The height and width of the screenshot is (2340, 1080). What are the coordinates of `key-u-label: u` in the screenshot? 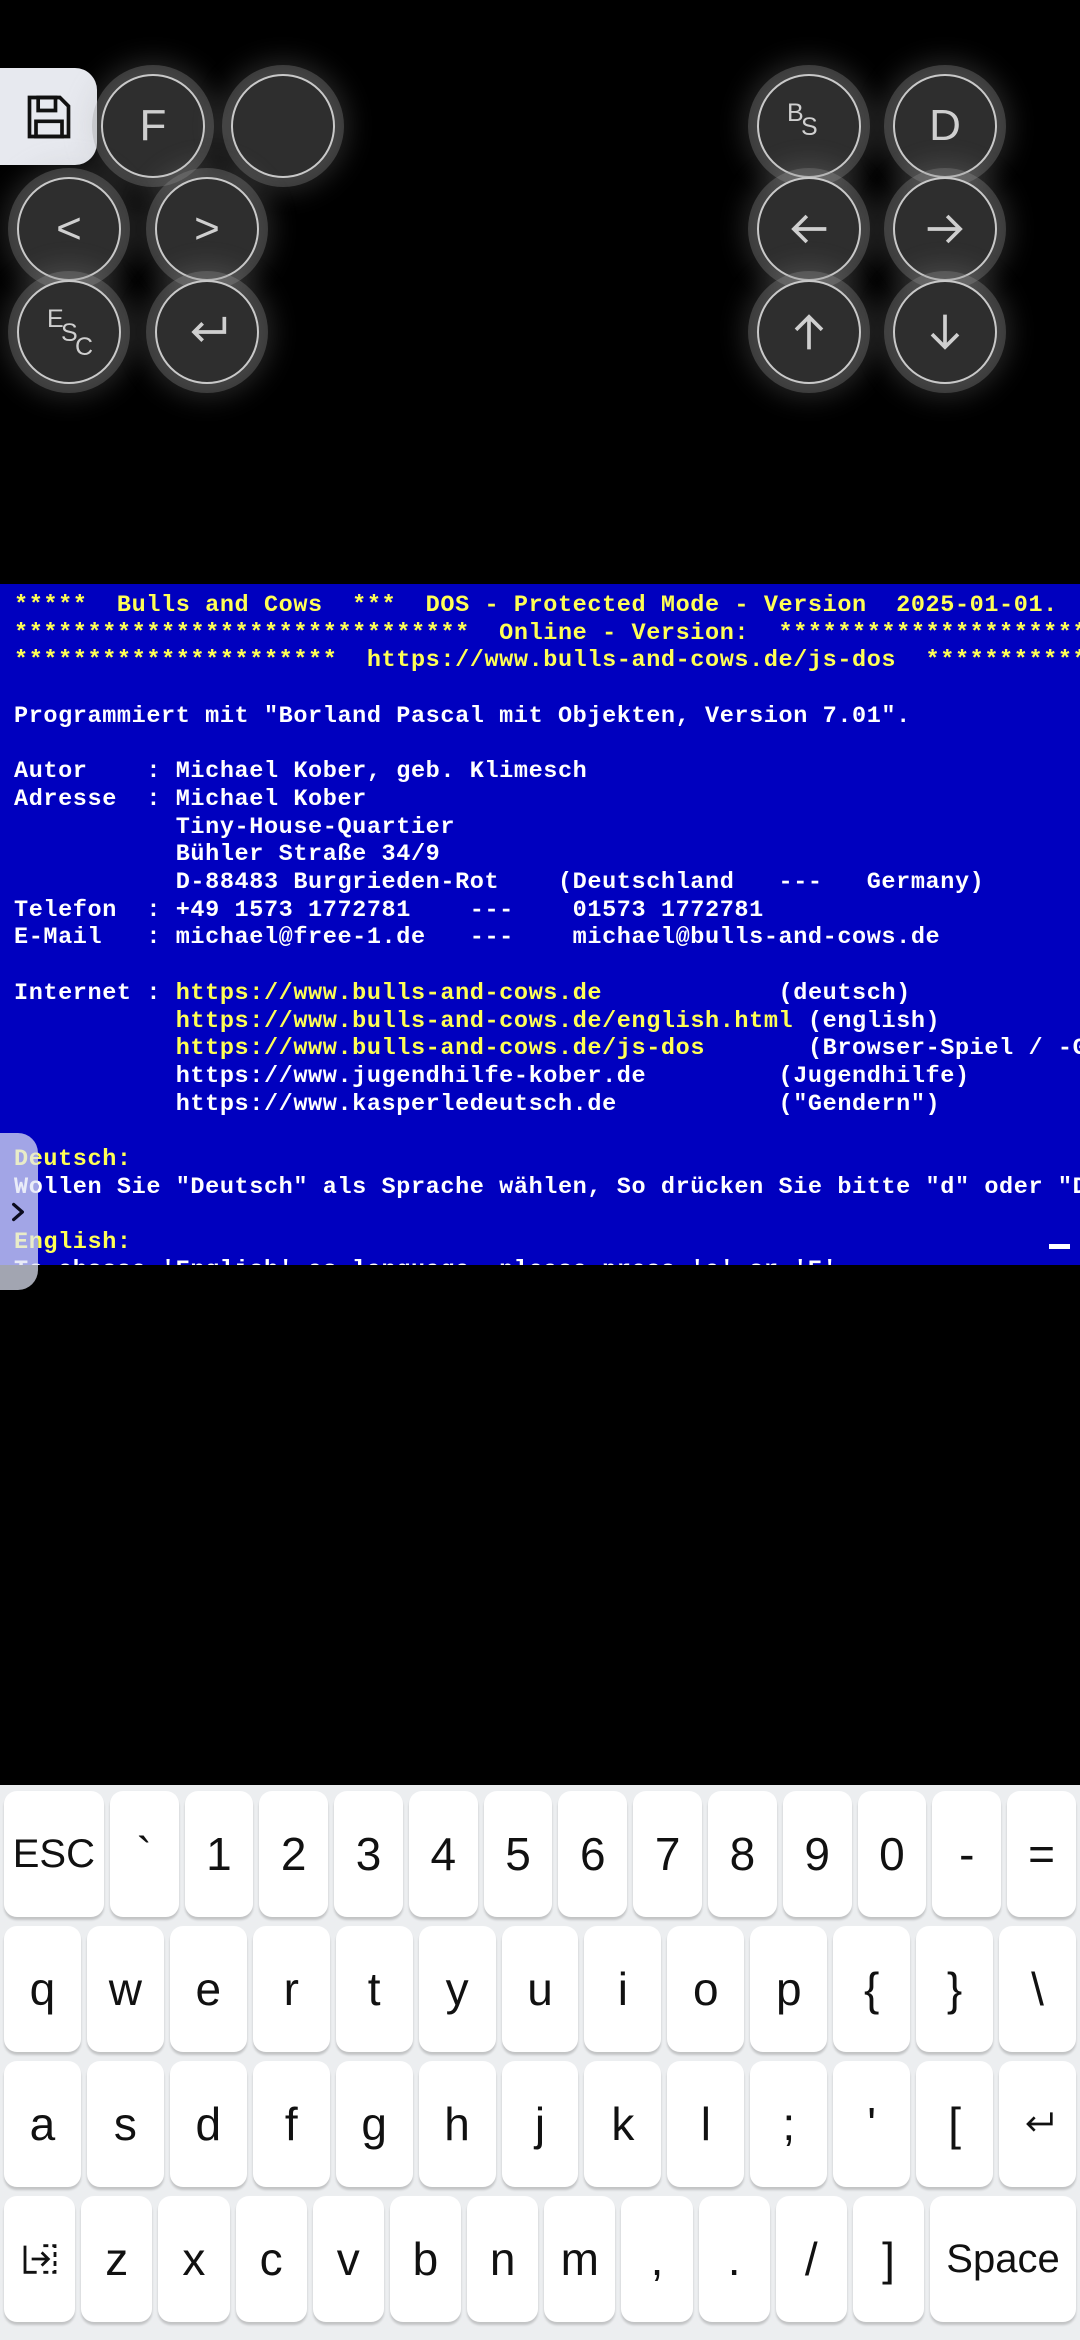 It's located at (540, 1989).